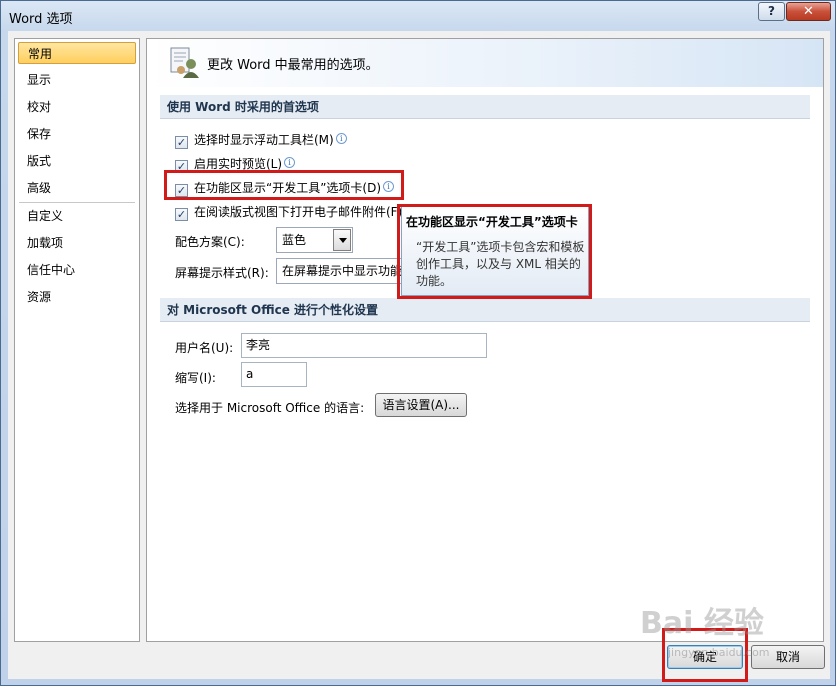  Describe the element at coordinates (210, 242) in the screenshot. I see `color-scheme-label: 配色方案(C):` at that location.